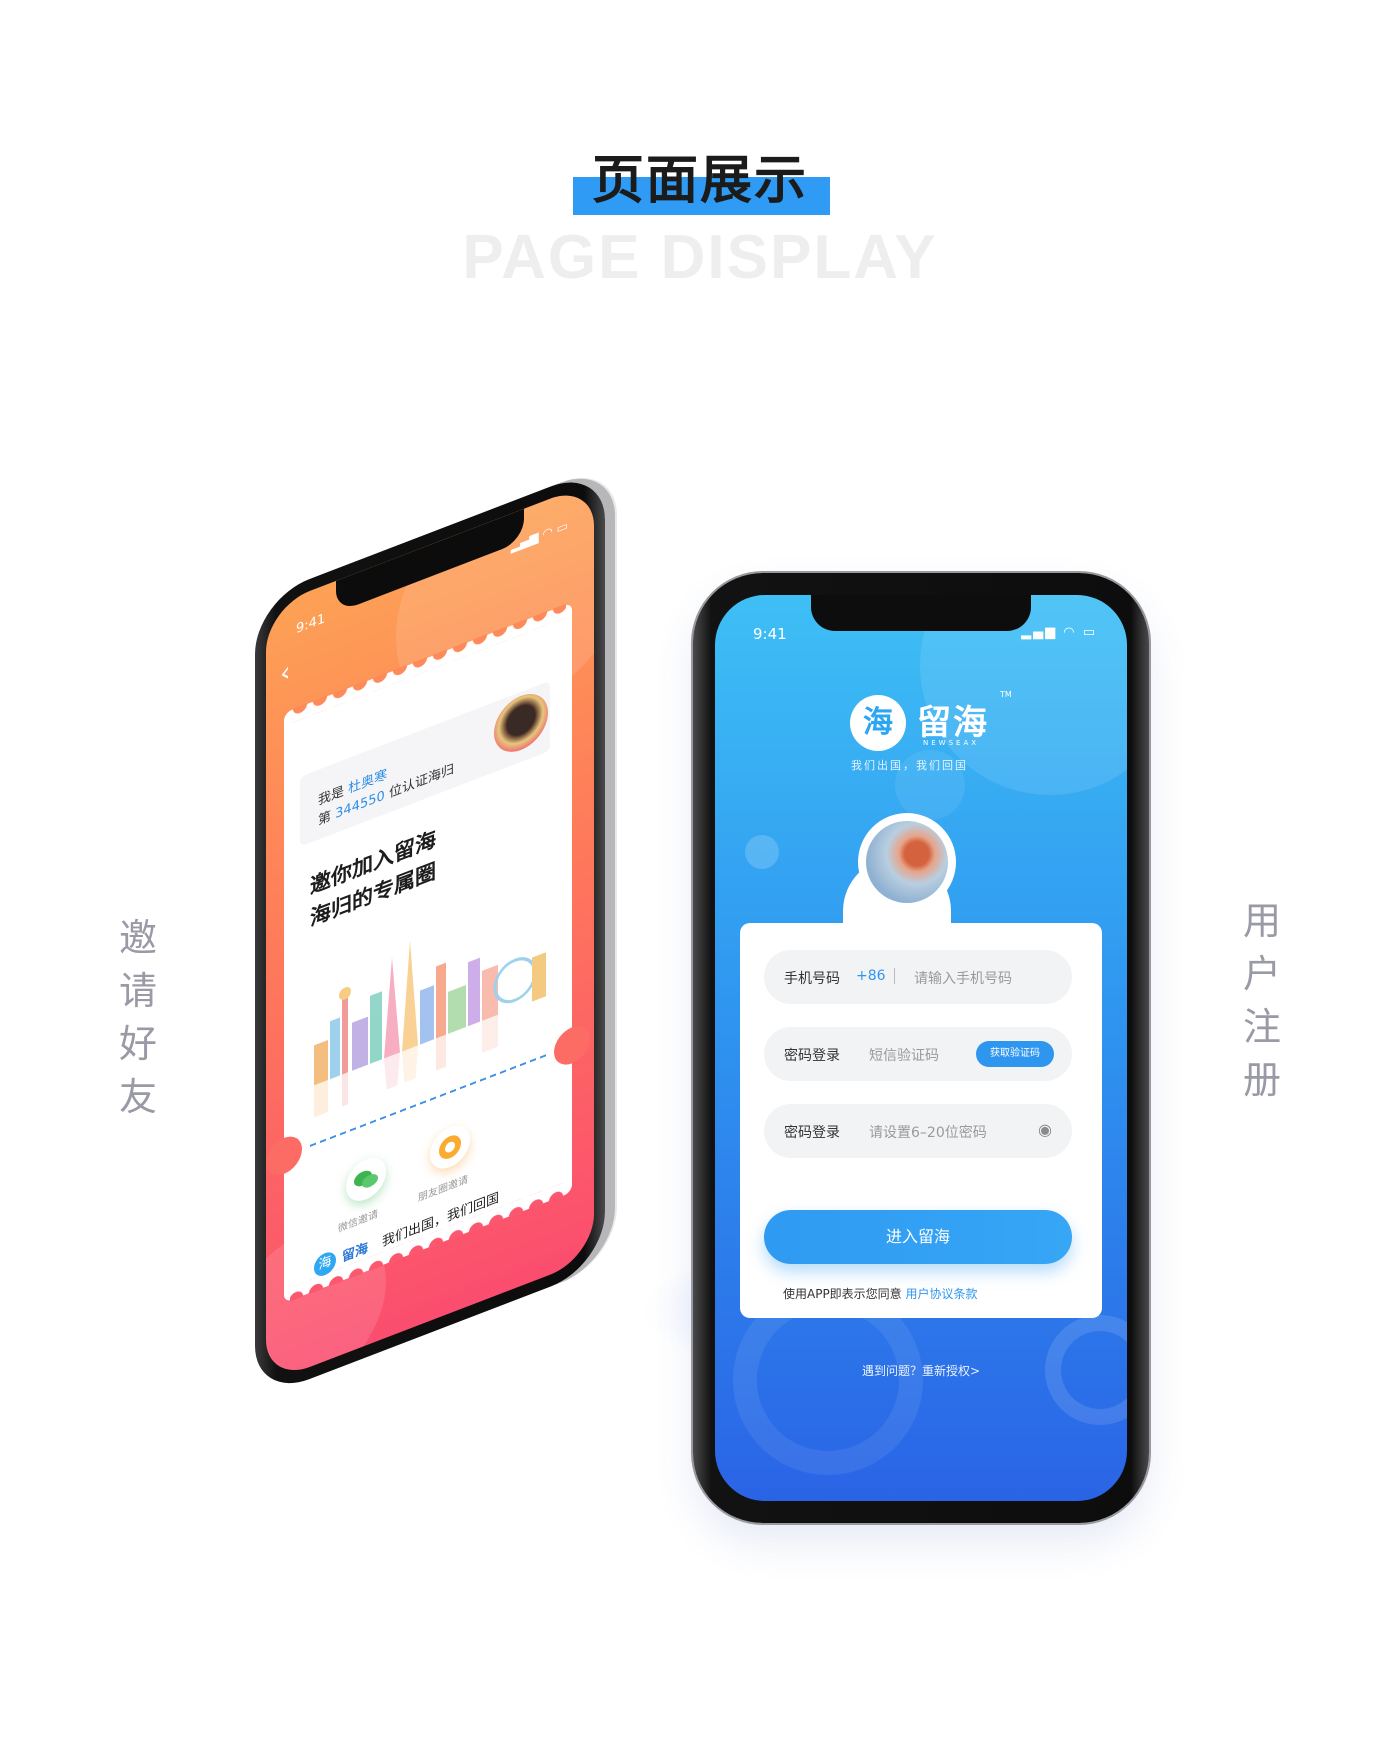  I want to click on trademark-mark: TM, so click(1006, 694).